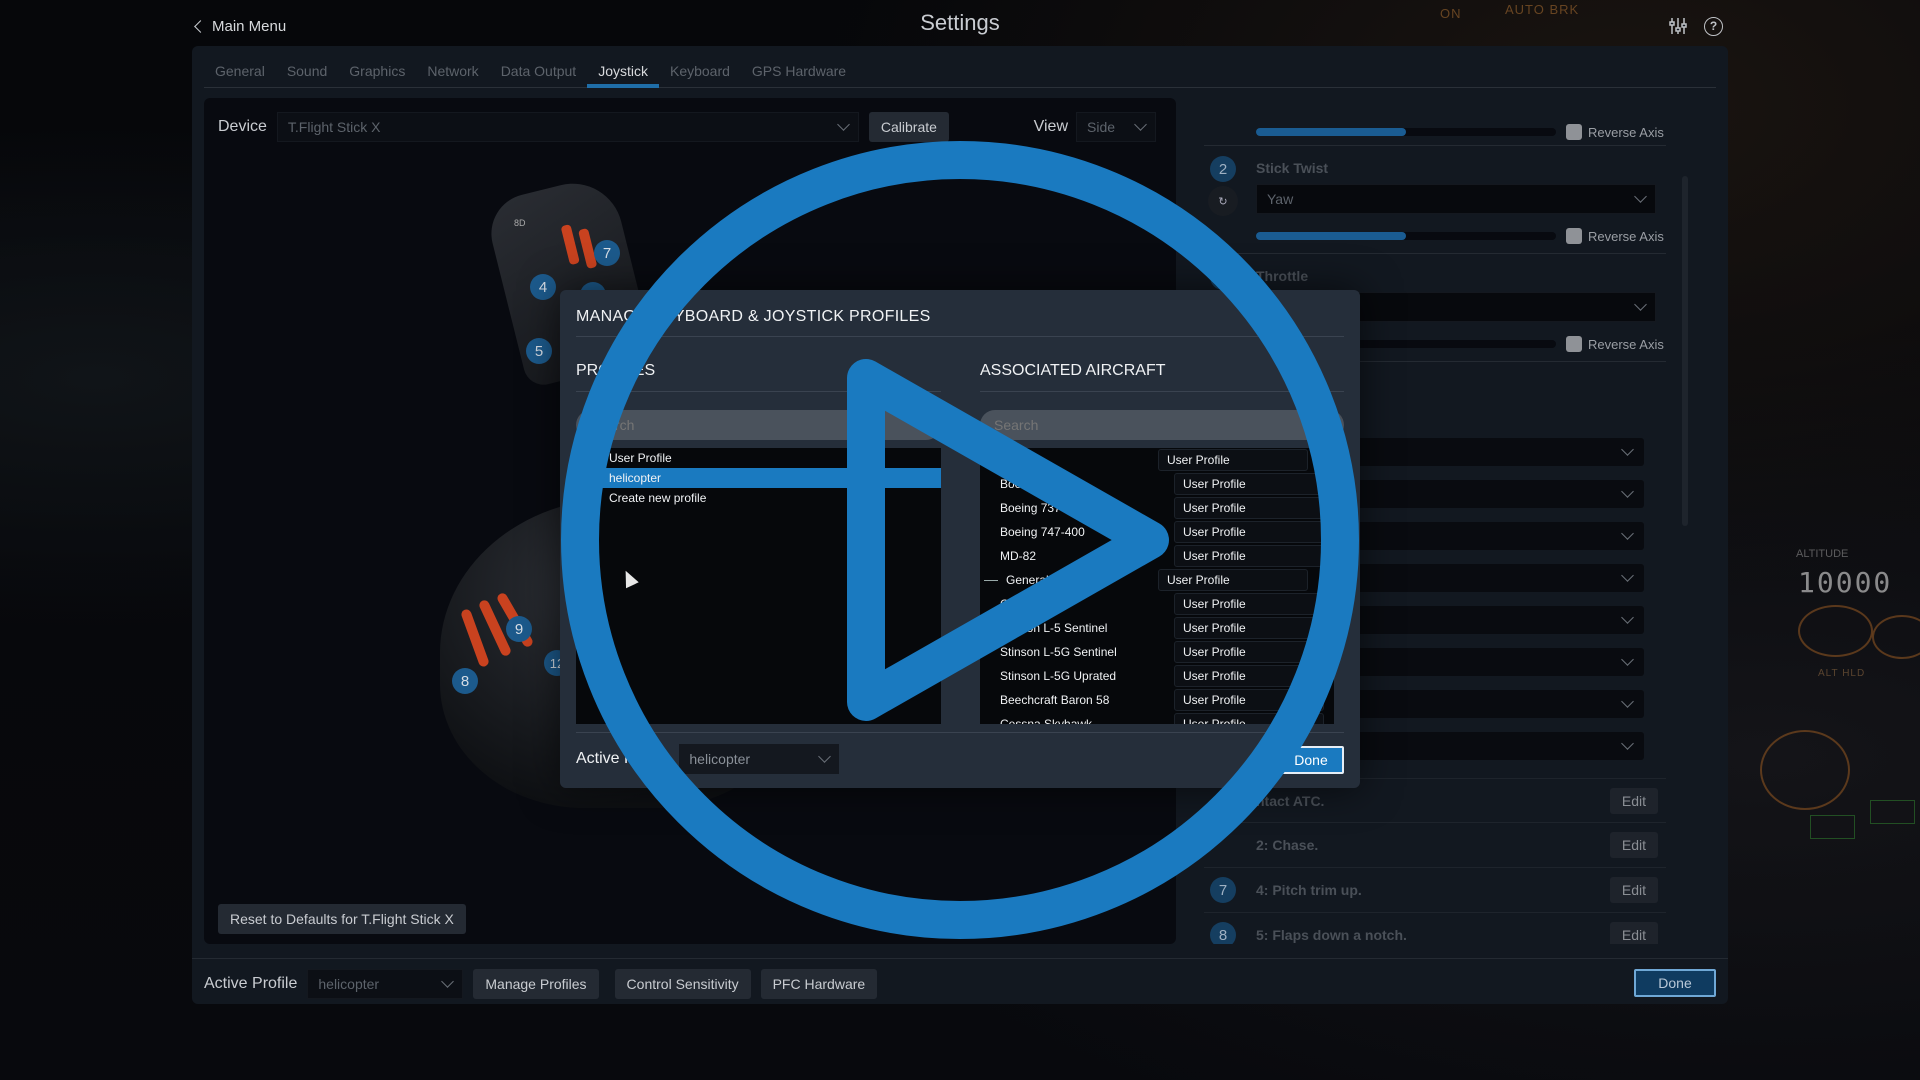 This screenshot has width=1920, height=1080. What do you see at coordinates (1309, 890) in the screenshot?
I see `button-assignment-label: 4: Pitch trim up.` at bounding box center [1309, 890].